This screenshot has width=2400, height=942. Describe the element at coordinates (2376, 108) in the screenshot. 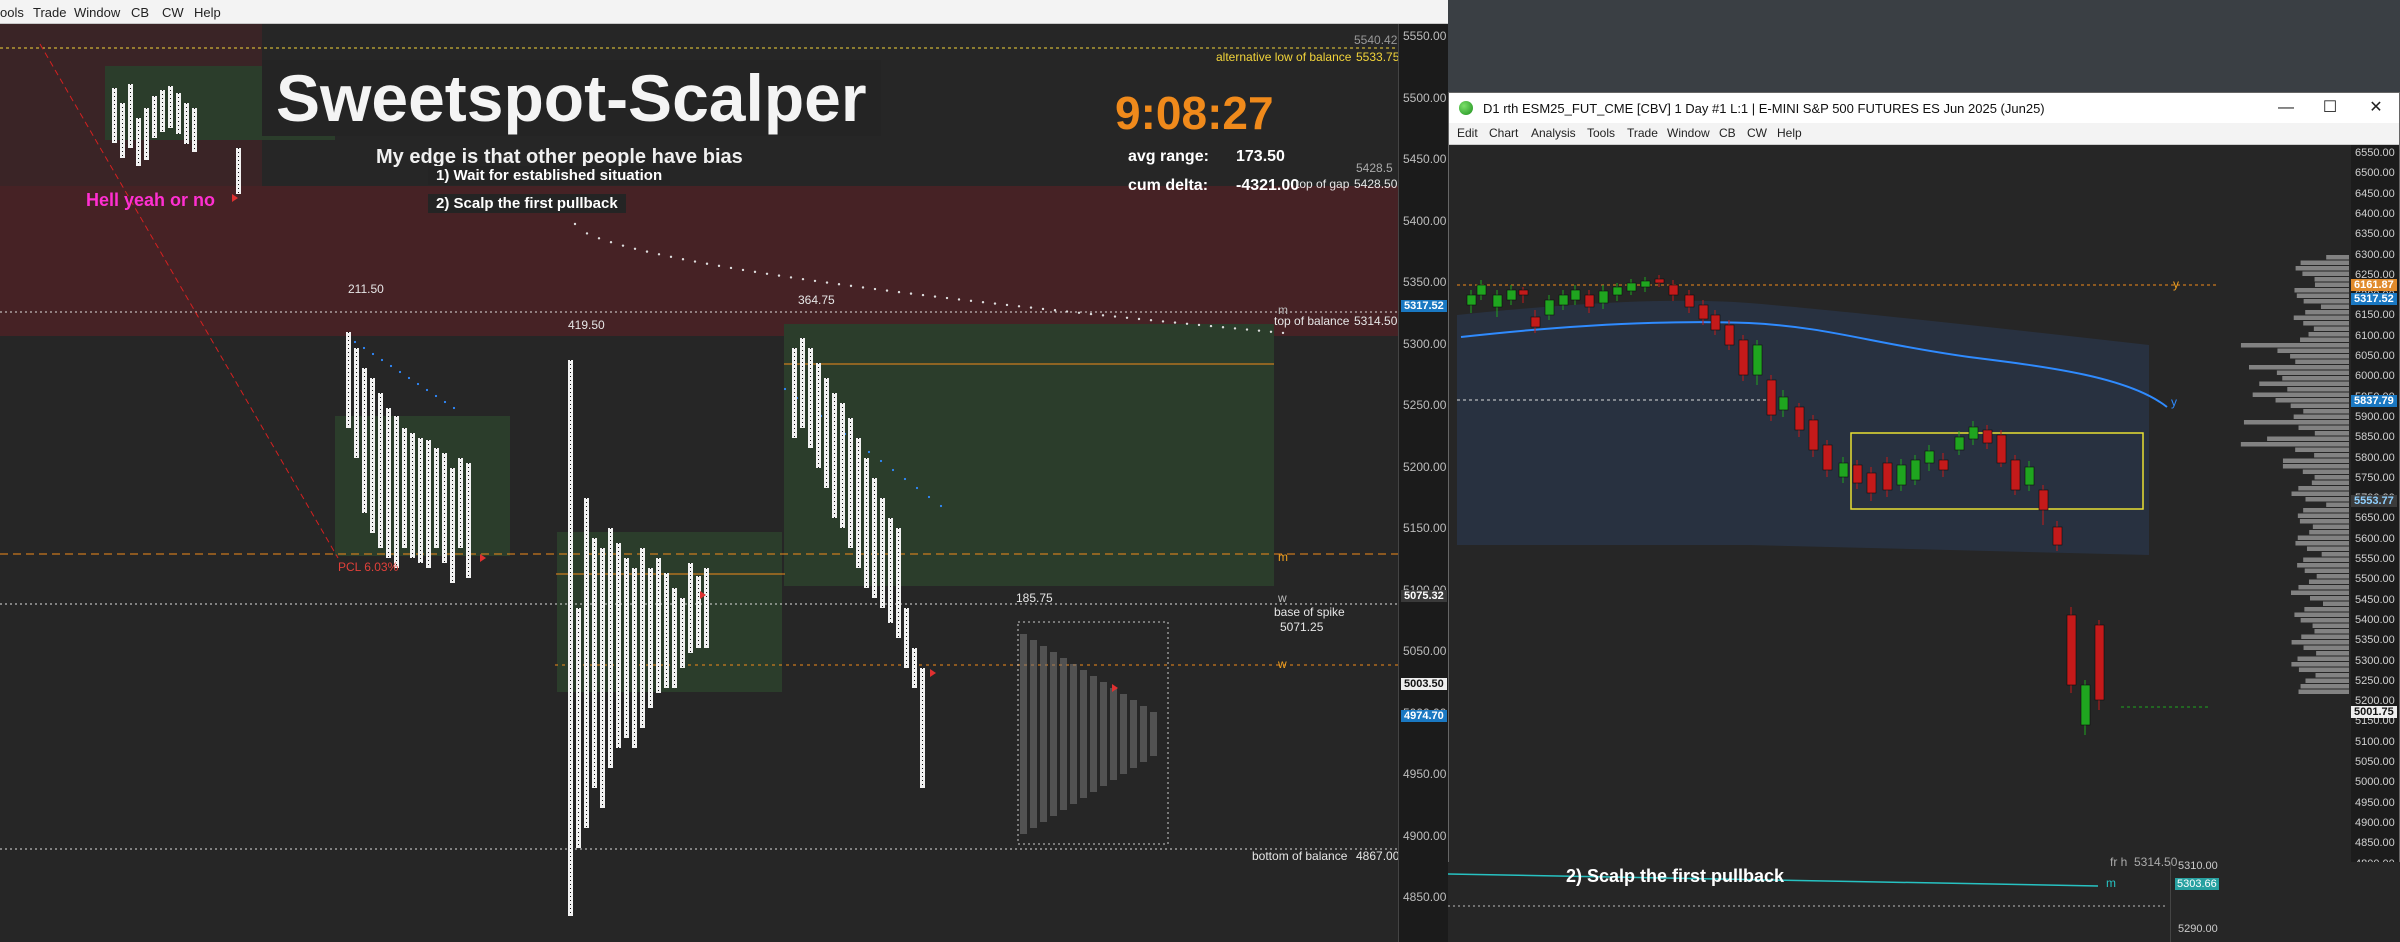

I see `close-button: ✕` at that location.